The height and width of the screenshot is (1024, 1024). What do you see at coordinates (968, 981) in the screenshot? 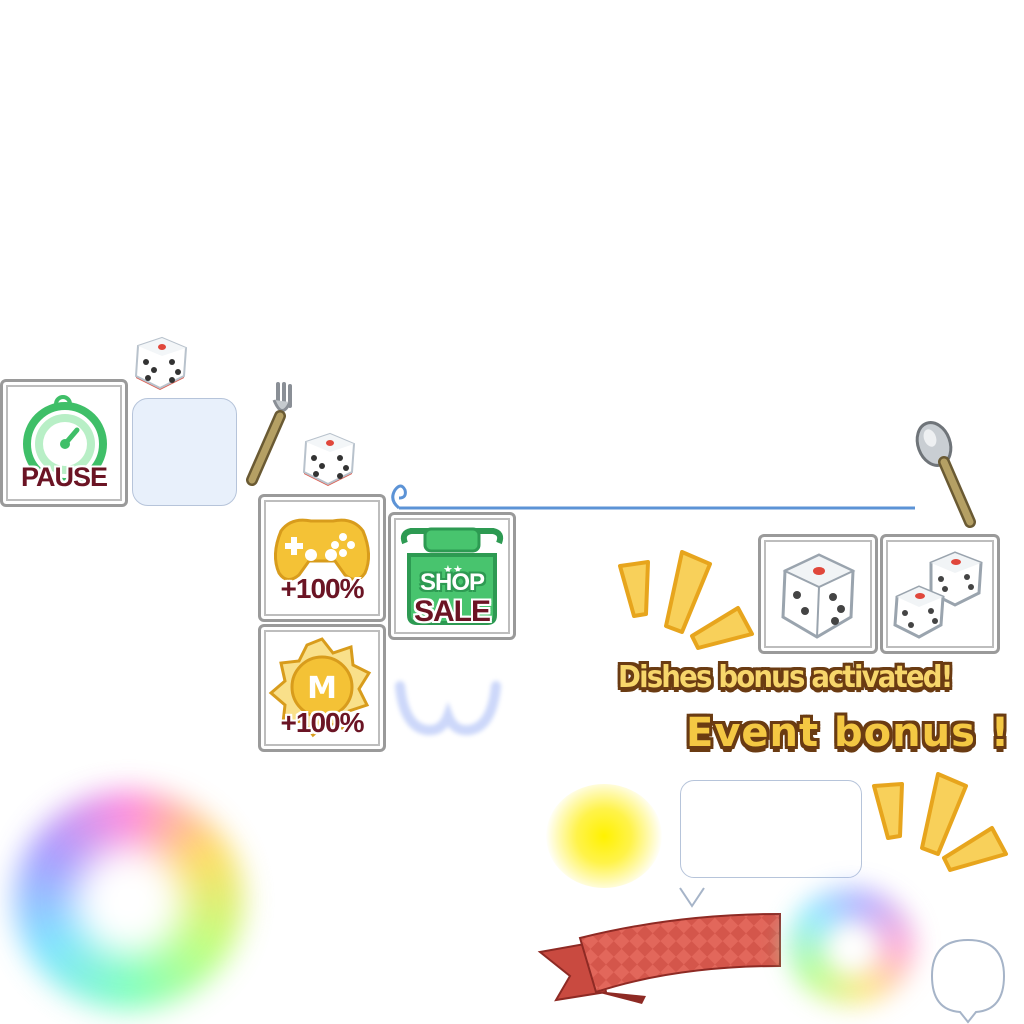
I see `round-speech-bubble` at bounding box center [968, 981].